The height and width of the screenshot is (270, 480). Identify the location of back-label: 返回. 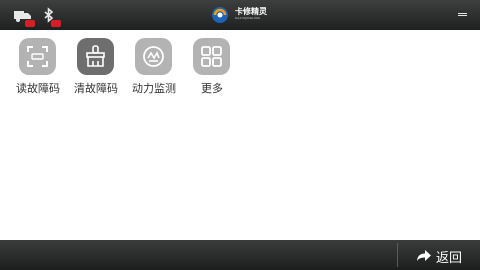
(449, 258).